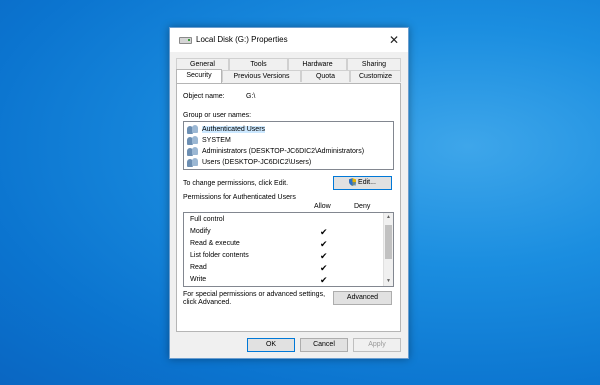 This screenshot has width=600, height=385. Describe the element at coordinates (362, 298) in the screenshot. I see `advanced-button: Advanced` at that location.